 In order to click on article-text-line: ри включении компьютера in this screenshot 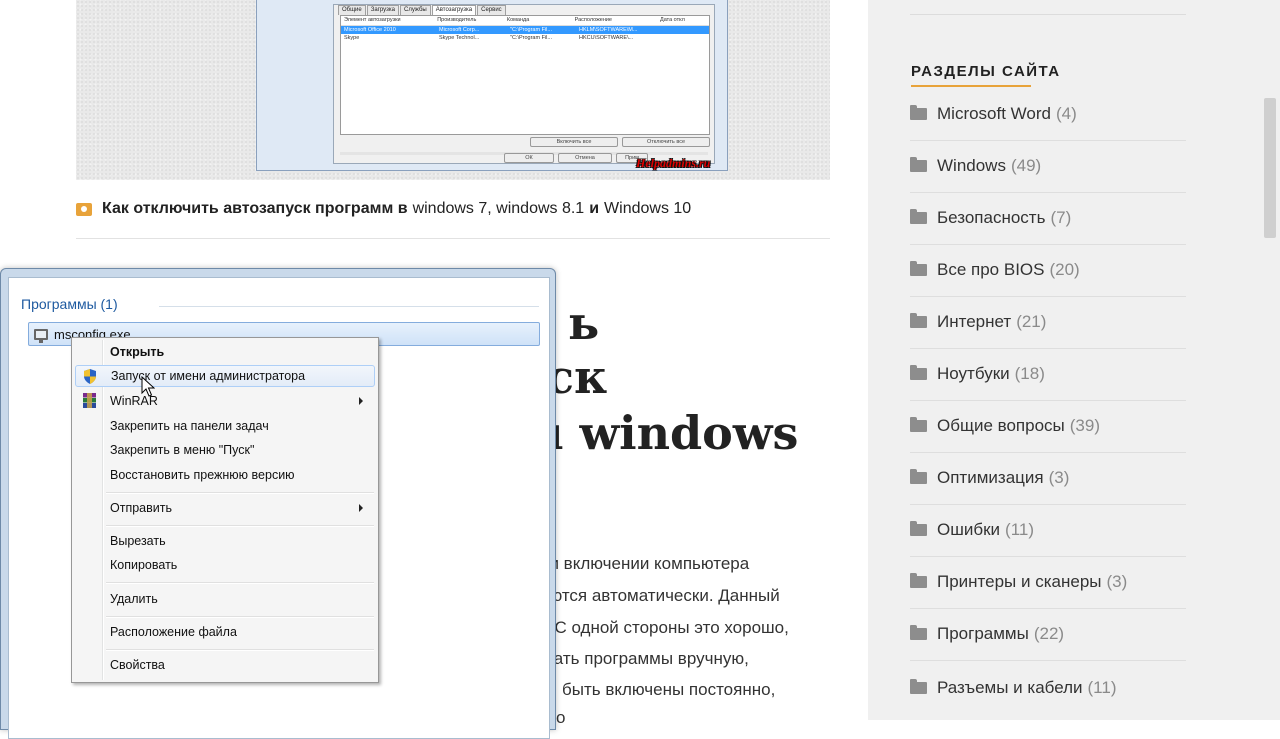, I will do `click(645, 563)`.